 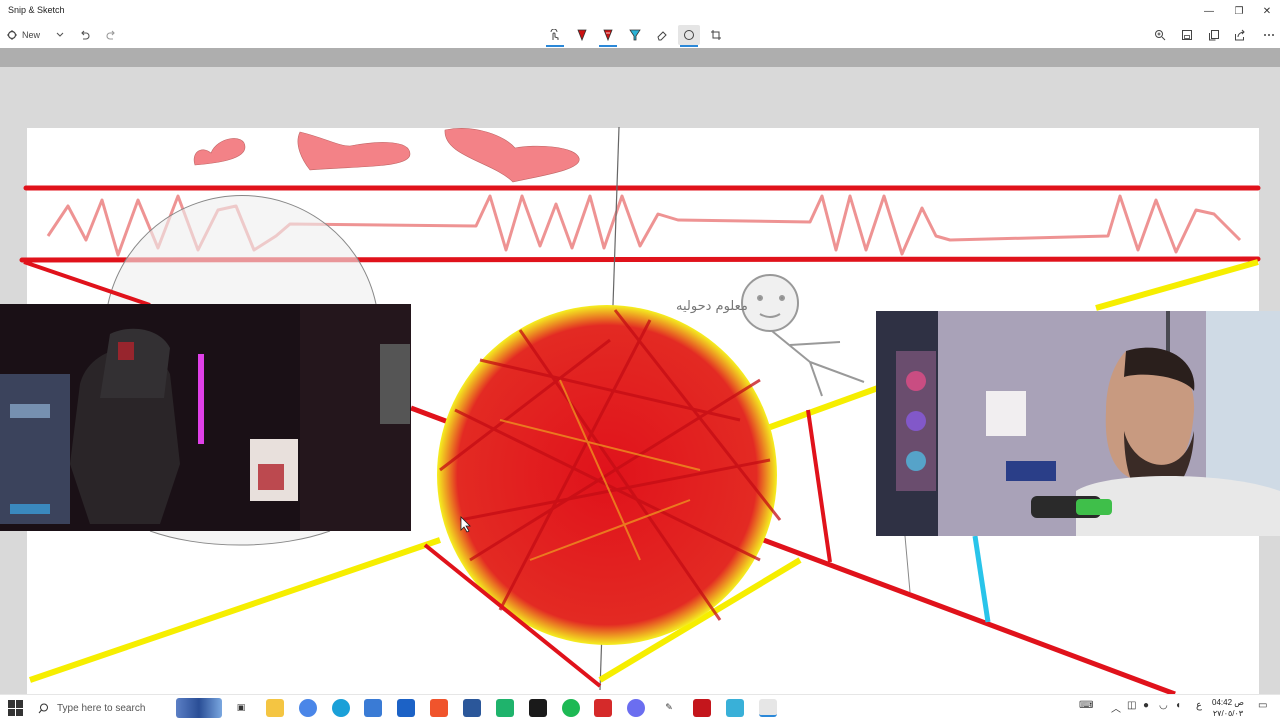 I want to click on undo-icon, so click(x=84, y=35).